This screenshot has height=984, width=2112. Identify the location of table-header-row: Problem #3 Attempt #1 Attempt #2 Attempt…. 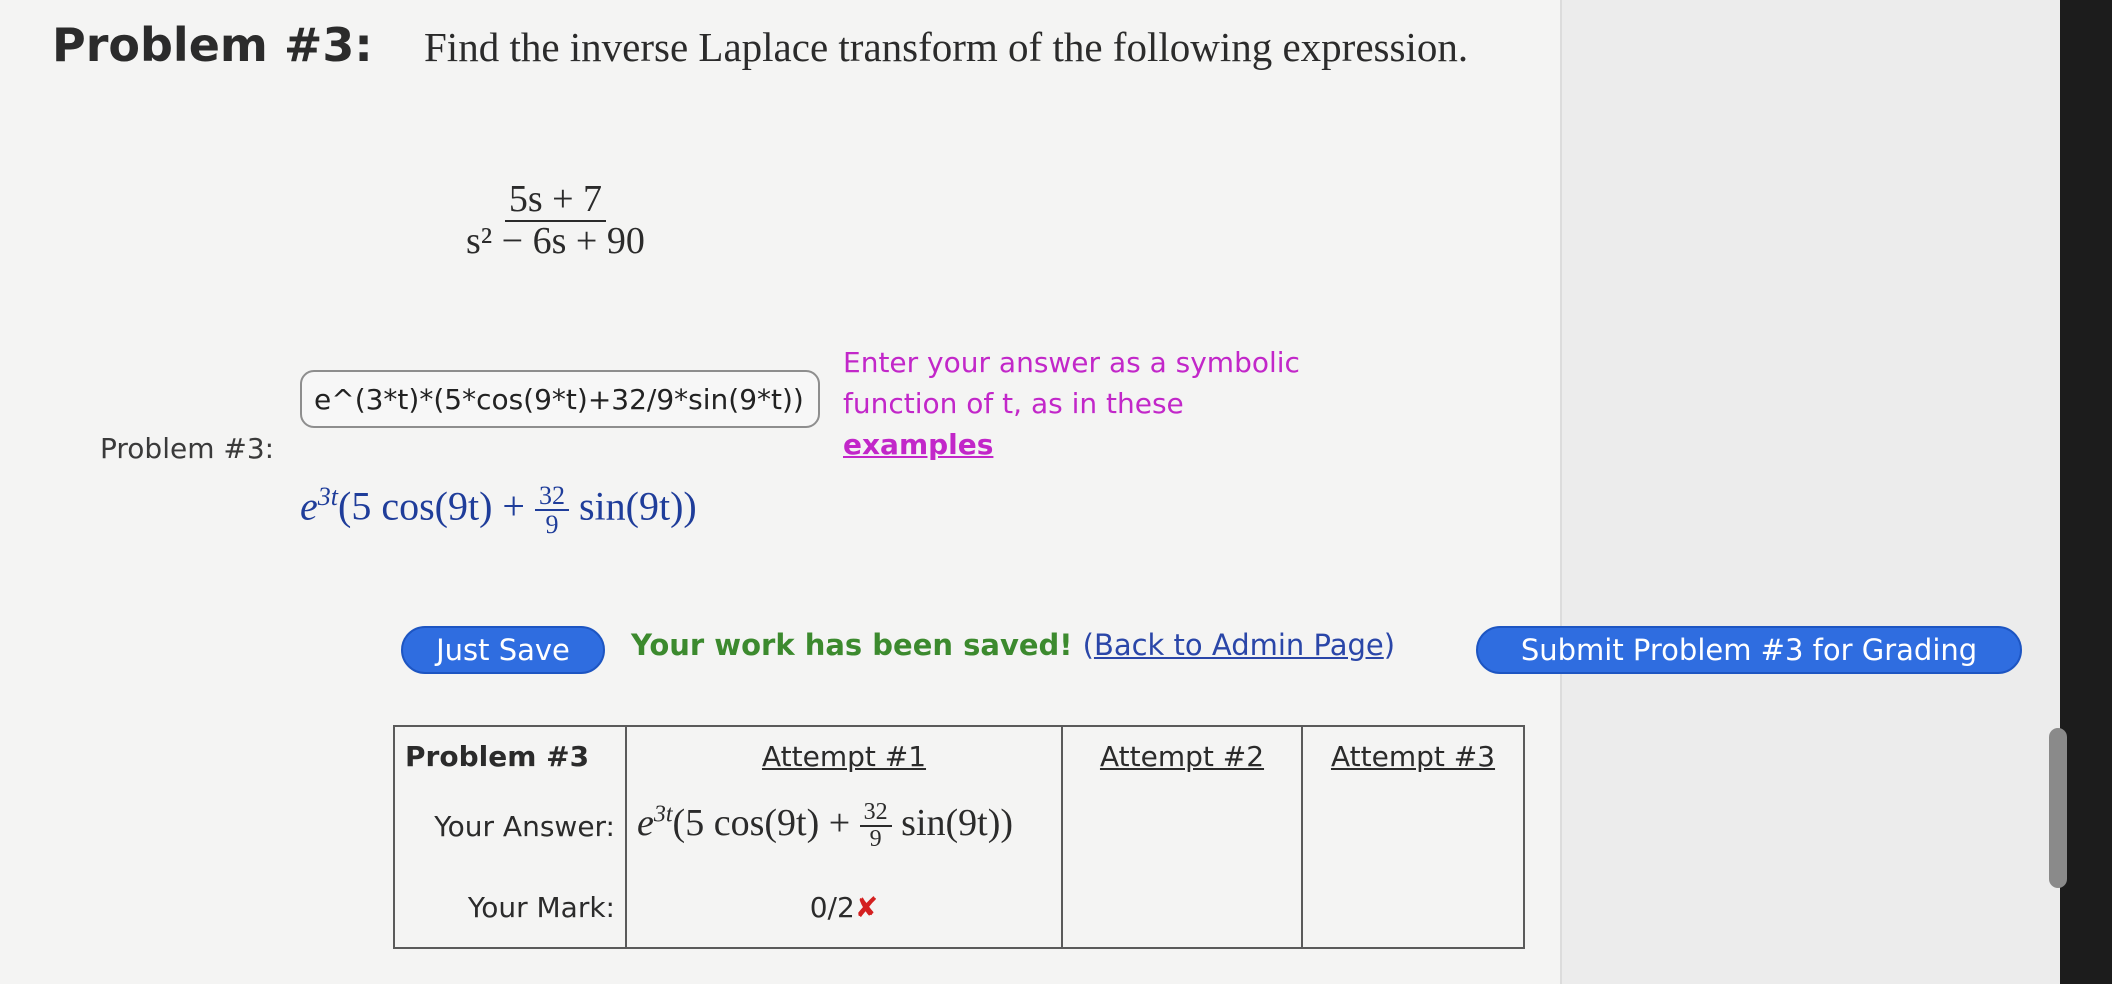
(959, 755).